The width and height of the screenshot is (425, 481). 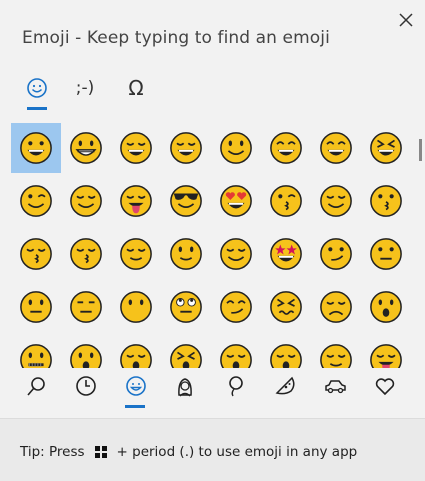 I want to click on joy-emoji-icon, so click(x=136, y=148).